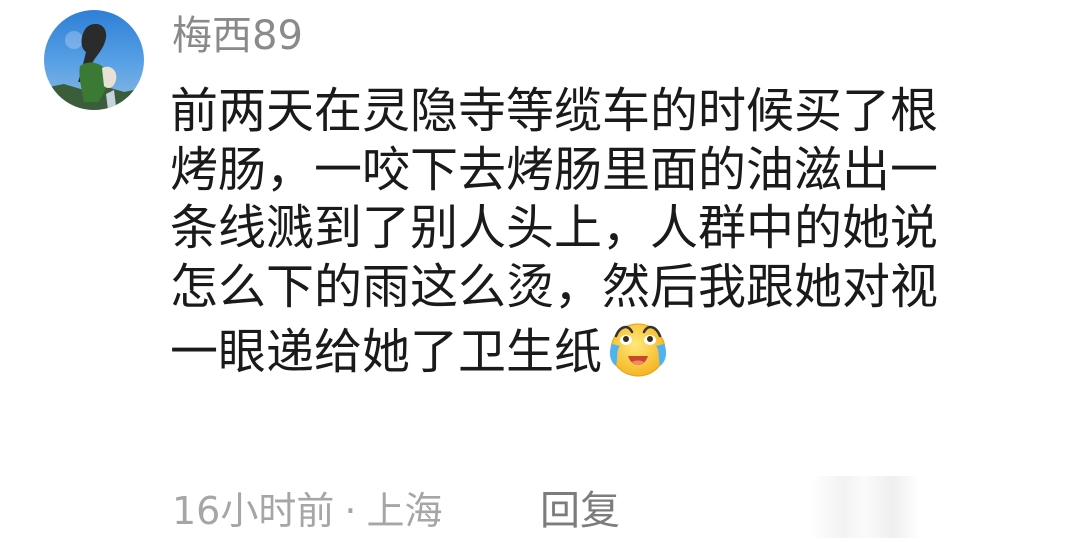  I want to click on comment-line: 前两天在灵隐寺等缆车的时候买了根, so click(554, 111).